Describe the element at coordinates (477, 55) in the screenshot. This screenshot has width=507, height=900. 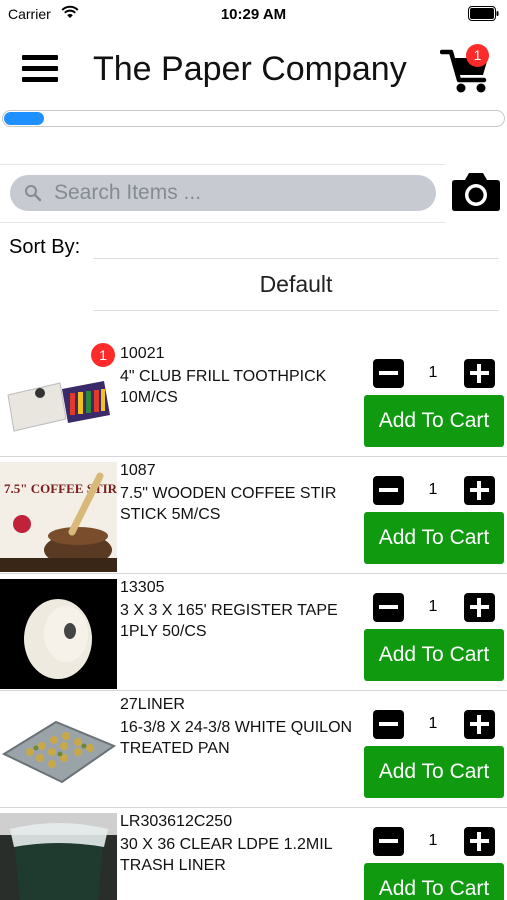
I see `cart-count-badge: 1` at that location.